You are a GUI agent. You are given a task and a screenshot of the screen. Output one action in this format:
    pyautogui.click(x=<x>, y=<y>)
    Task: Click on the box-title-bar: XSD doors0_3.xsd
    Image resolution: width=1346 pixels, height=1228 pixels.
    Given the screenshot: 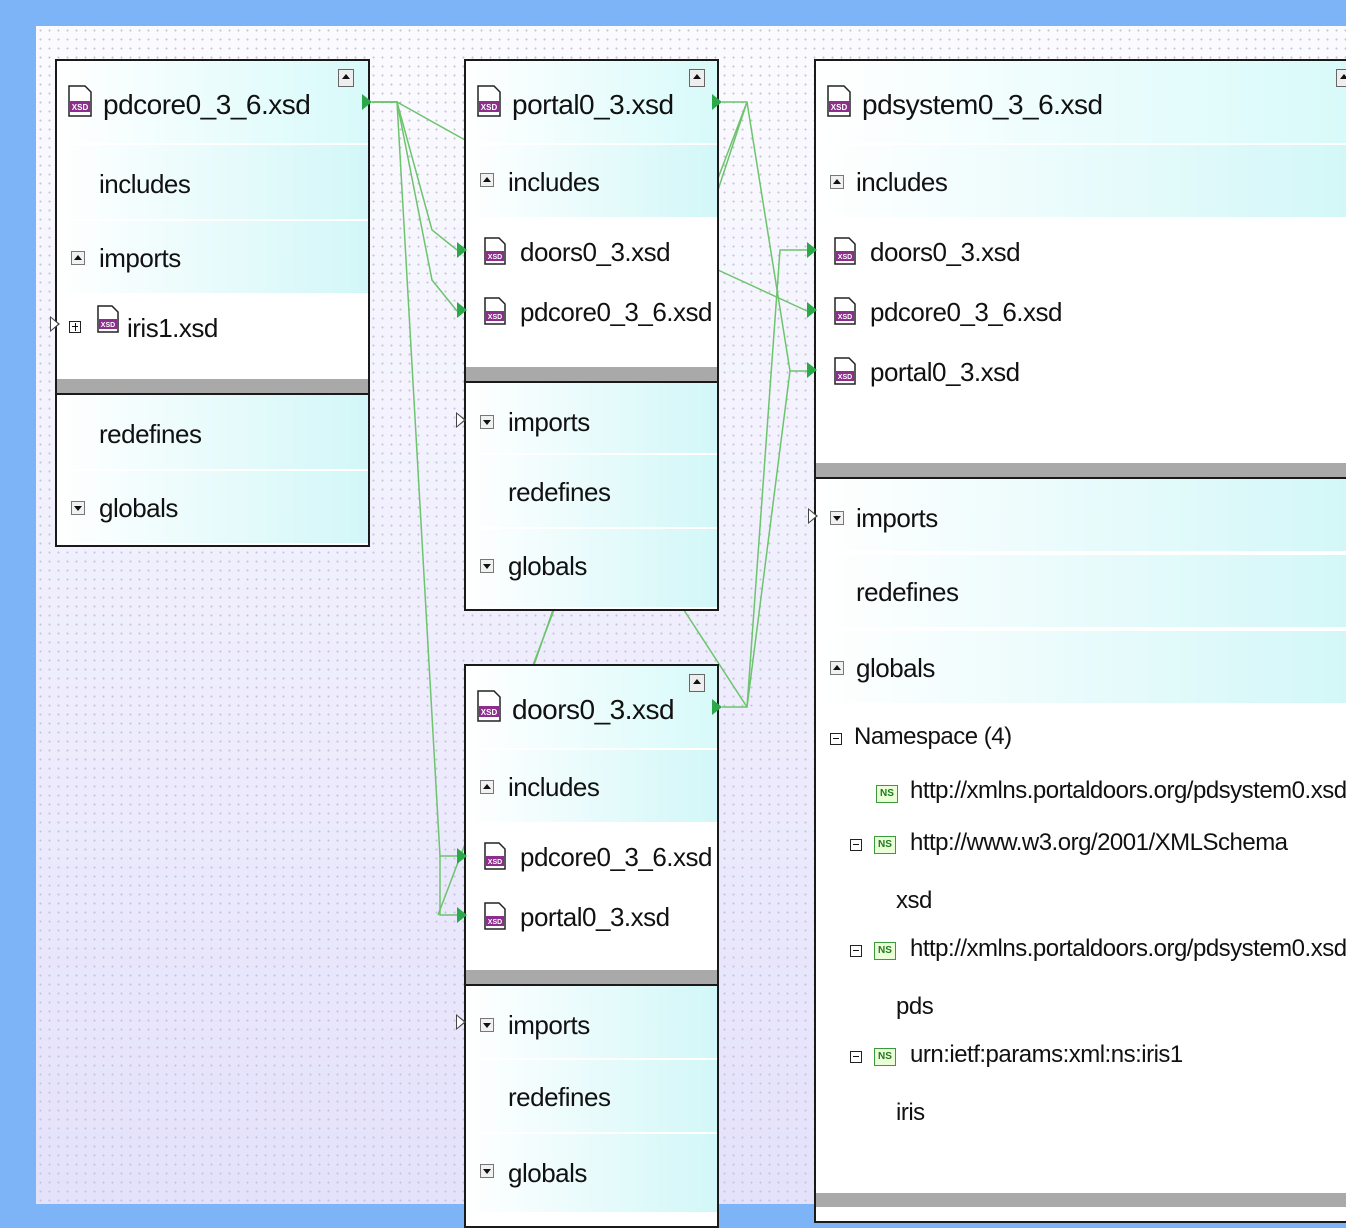 What is the action you would take?
    pyautogui.click(x=591, y=707)
    